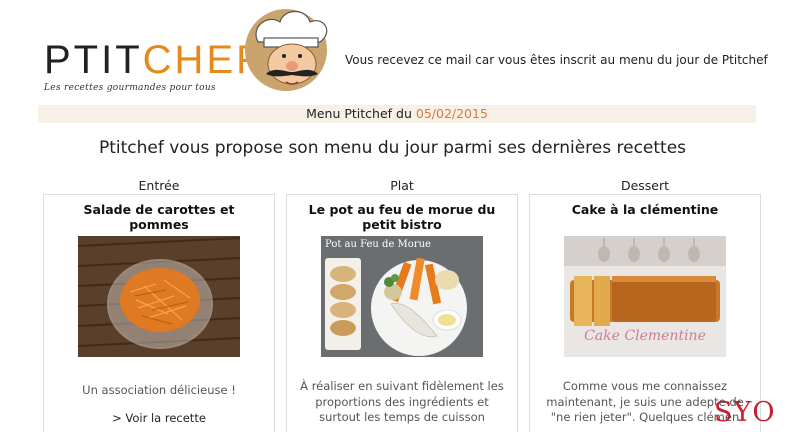 The width and height of the screenshot is (785, 432). I want to click on logo-ptit: PTIT, so click(93, 60).